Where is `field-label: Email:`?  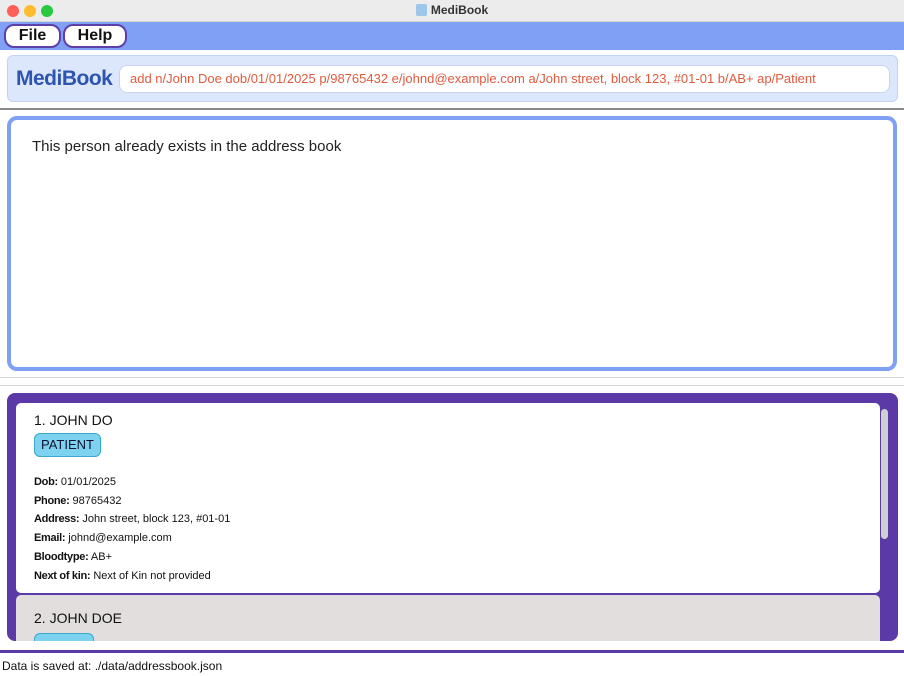 field-label: Email: is located at coordinates (50, 538).